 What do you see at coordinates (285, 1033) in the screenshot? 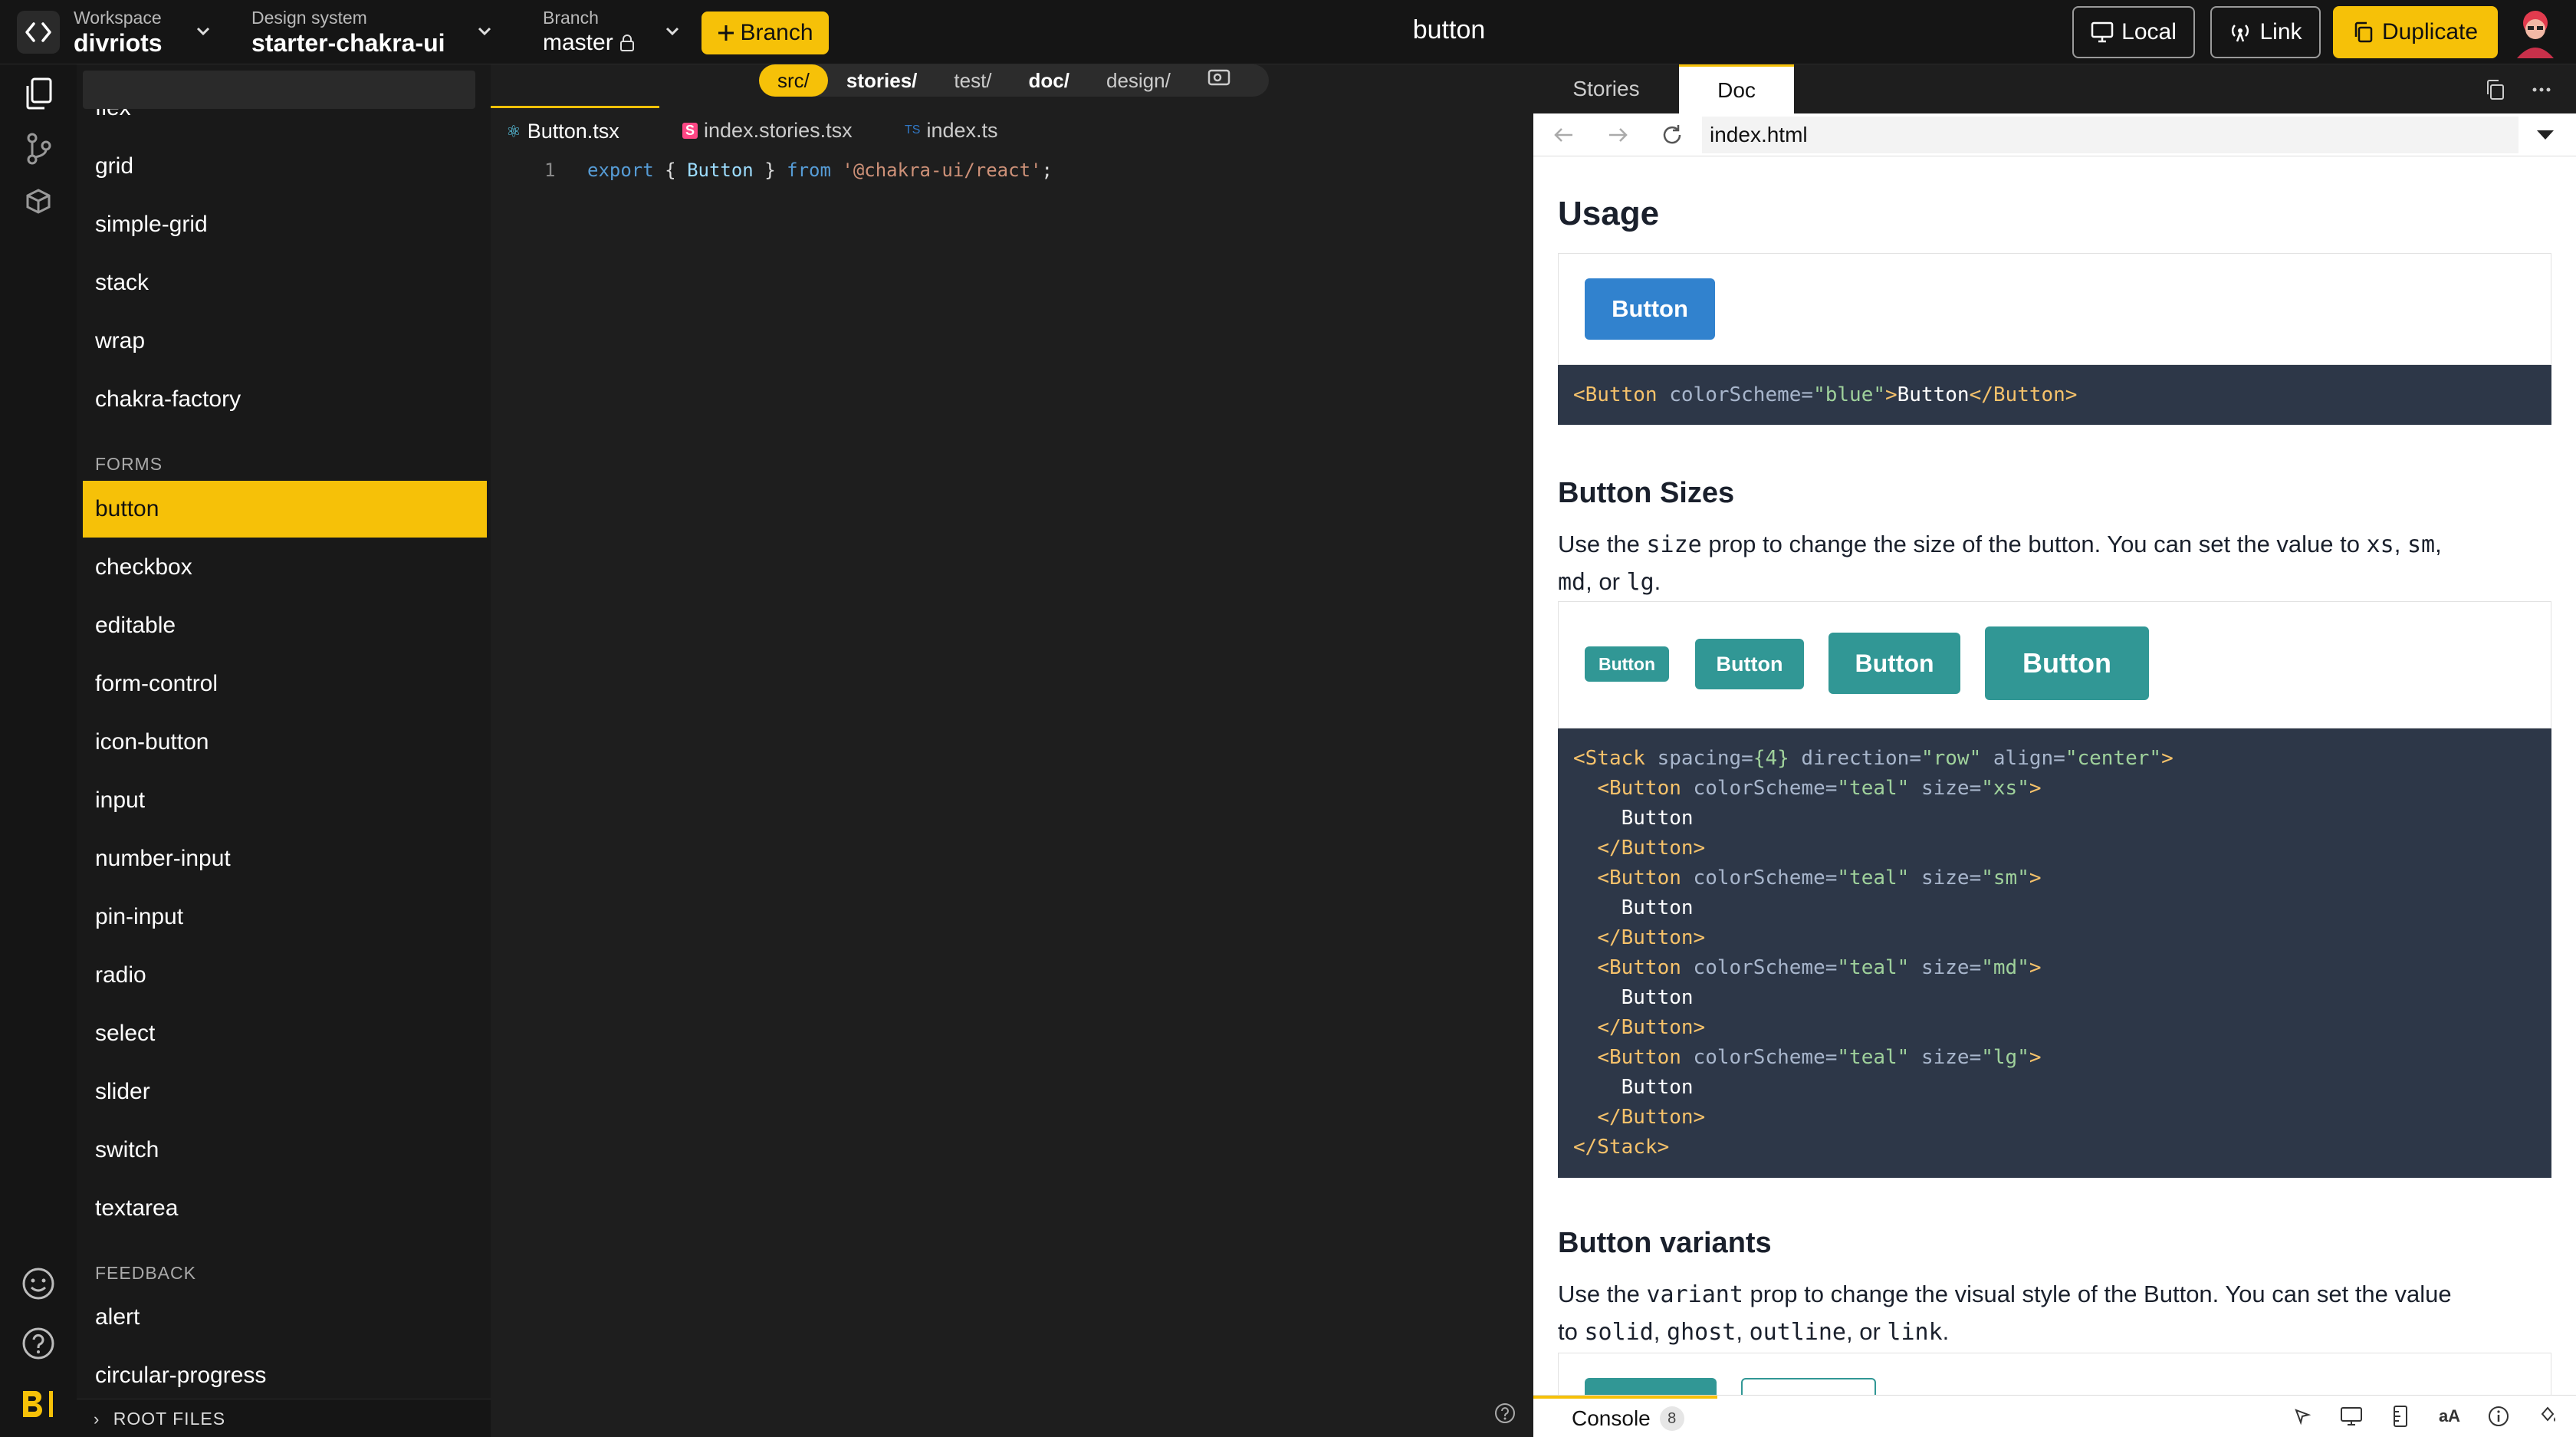
I see `sidebar-item: select` at bounding box center [285, 1033].